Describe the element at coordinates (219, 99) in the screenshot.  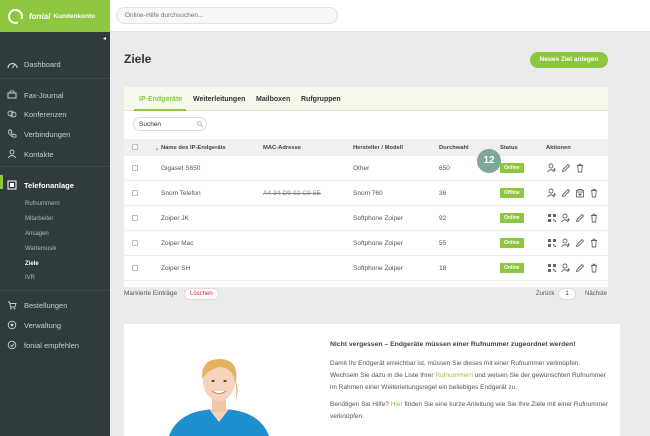
I see `tab-weiterleitungen: Weiterleitungen` at that location.